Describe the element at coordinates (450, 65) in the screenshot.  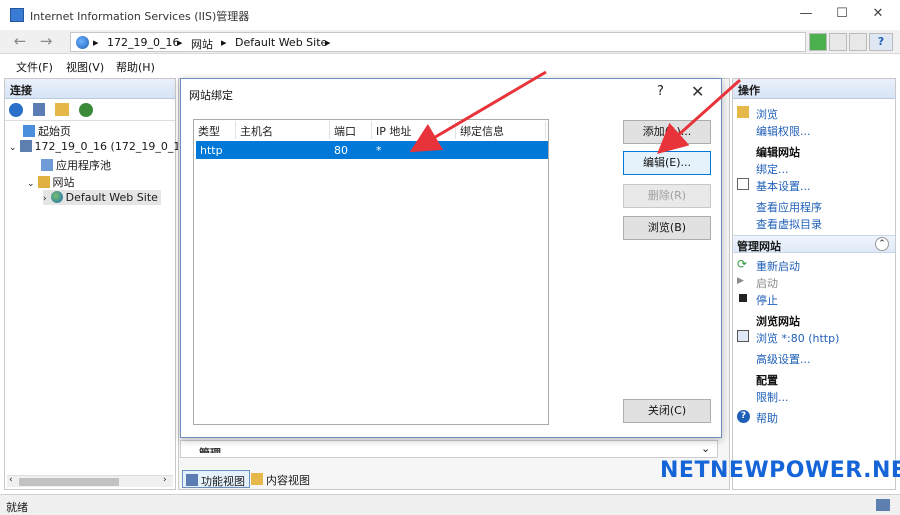
I see `menu-bar: 文件(F) 视图(V) 帮助(H)` at that location.